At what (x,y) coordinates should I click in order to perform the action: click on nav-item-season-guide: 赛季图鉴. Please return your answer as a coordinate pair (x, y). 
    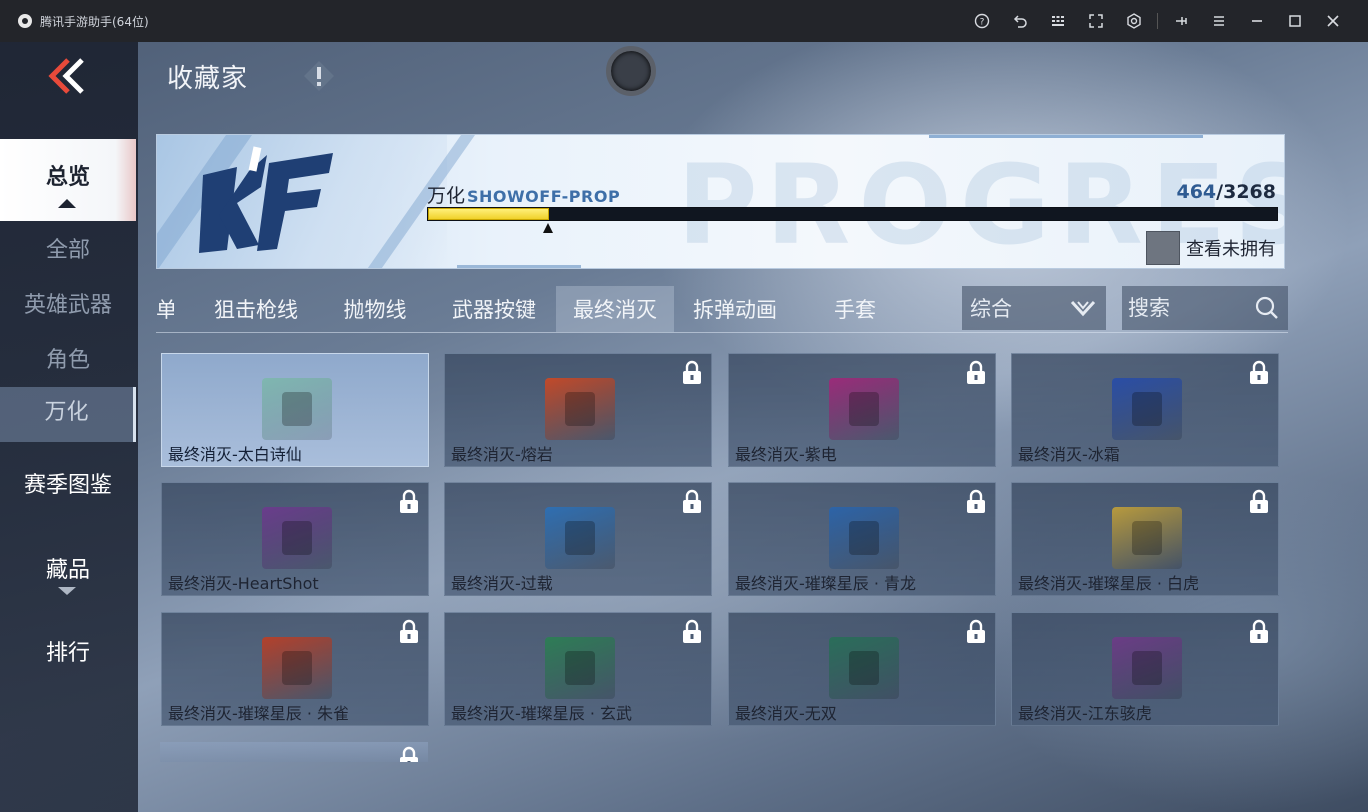
    Looking at the image, I should click on (68, 484).